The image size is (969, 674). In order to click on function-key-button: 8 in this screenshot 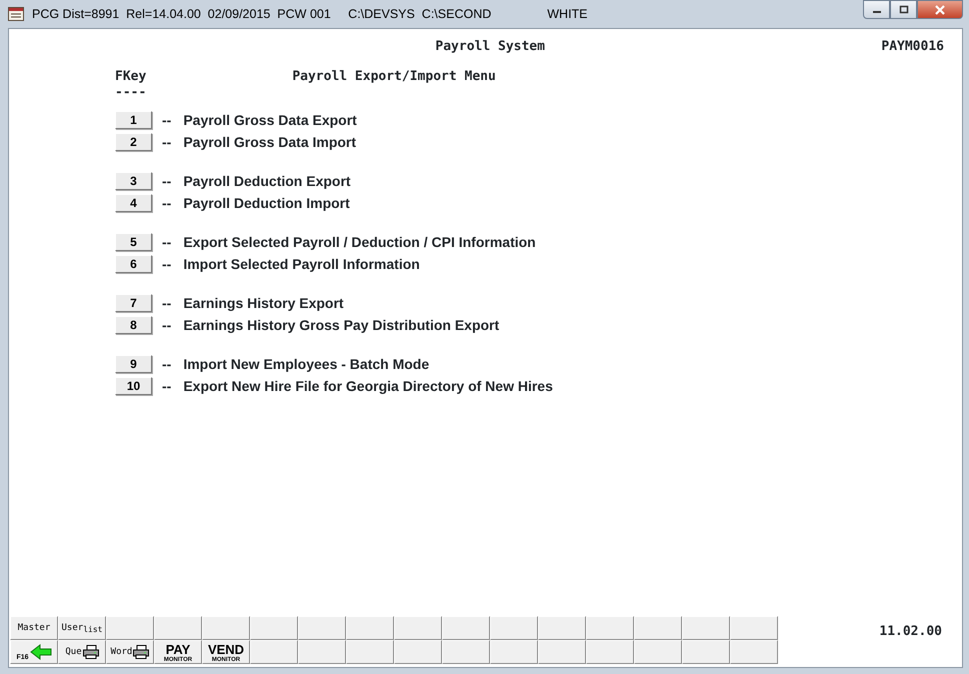, I will do `click(133, 325)`.